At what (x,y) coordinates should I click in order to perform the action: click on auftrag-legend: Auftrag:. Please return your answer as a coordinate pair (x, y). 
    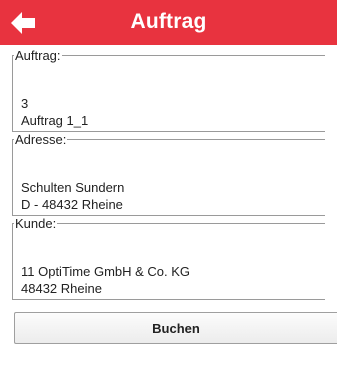
    Looking at the image, I should click on (38, 55).